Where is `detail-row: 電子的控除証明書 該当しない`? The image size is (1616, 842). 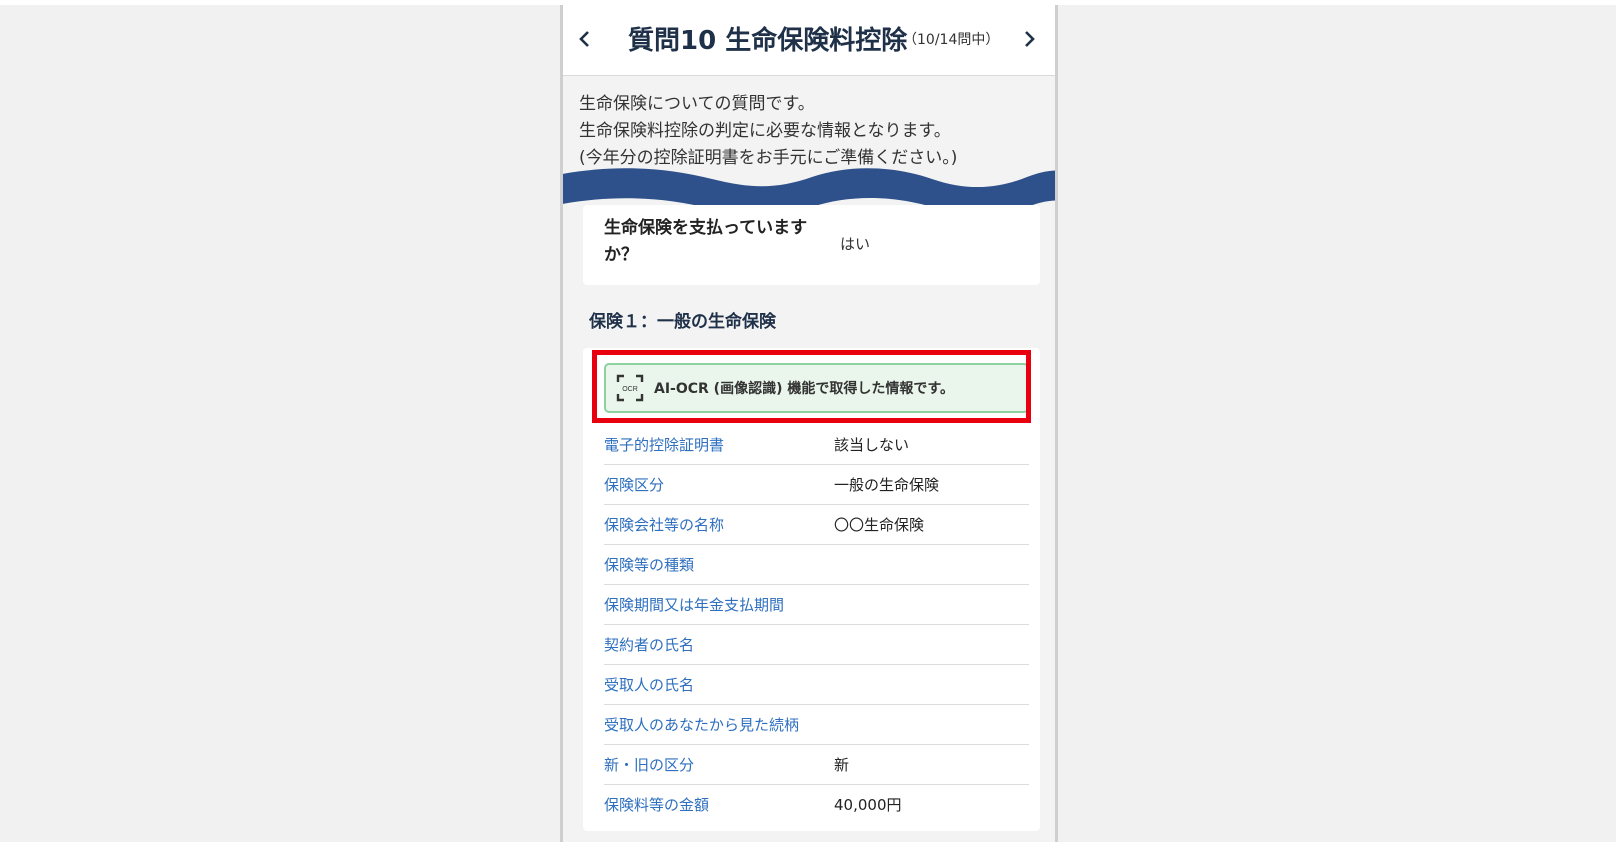 detail-row: 電子的控除証明書 該当しない is located at coordinates (816, 445).